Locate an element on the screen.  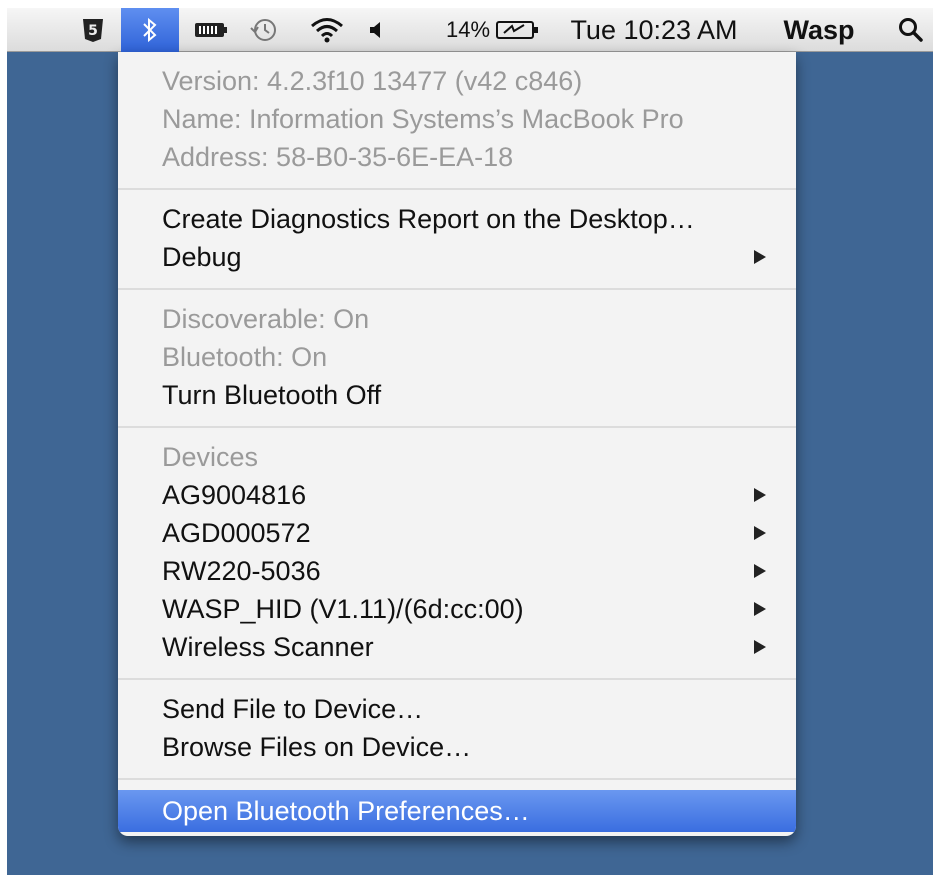
html5-icon: 5 is located at coordinates (93, 30).